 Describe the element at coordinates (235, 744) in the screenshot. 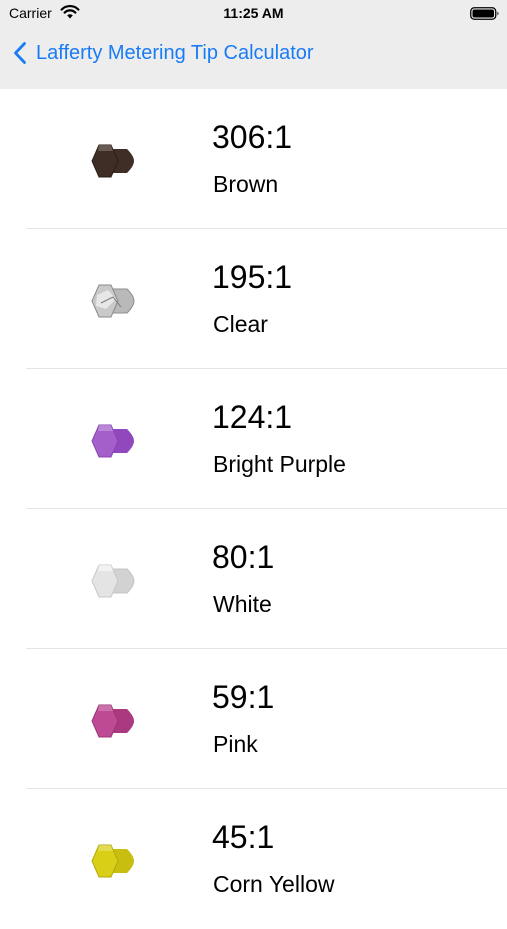

I see `color-name-label: Pink` at that location.